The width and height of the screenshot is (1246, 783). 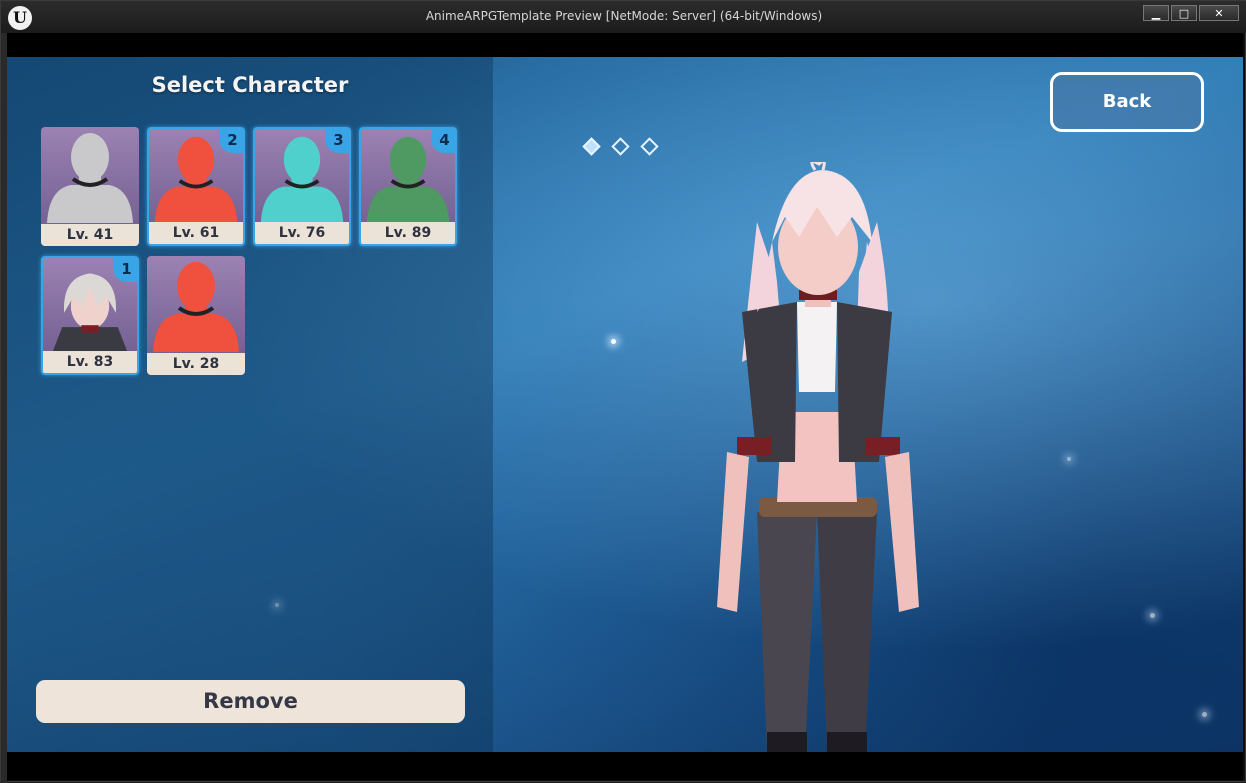 I want to click on character-level: Lv. 41, so click(x=90, y=235).